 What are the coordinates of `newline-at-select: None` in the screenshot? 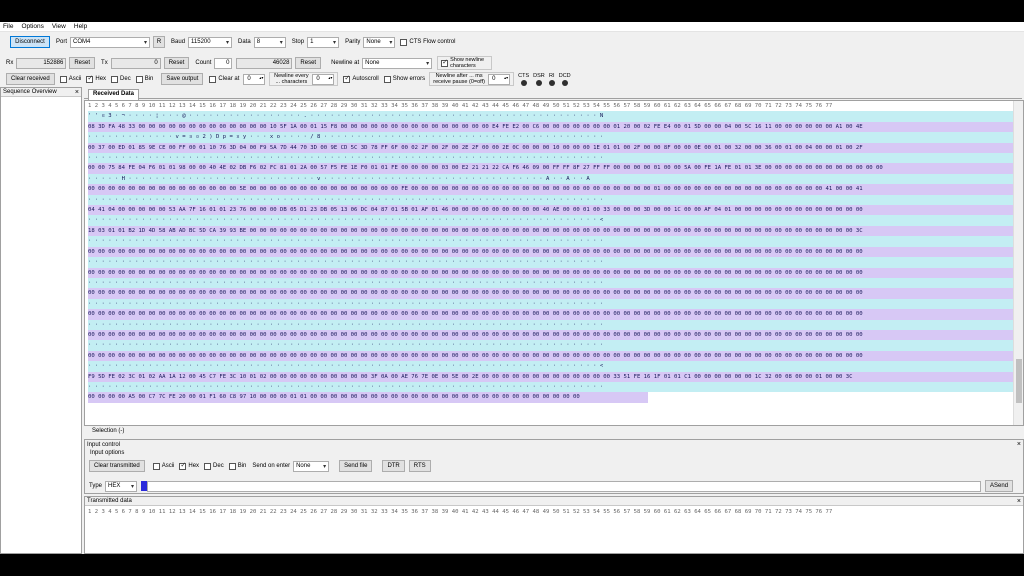 It's located at (397, 63).